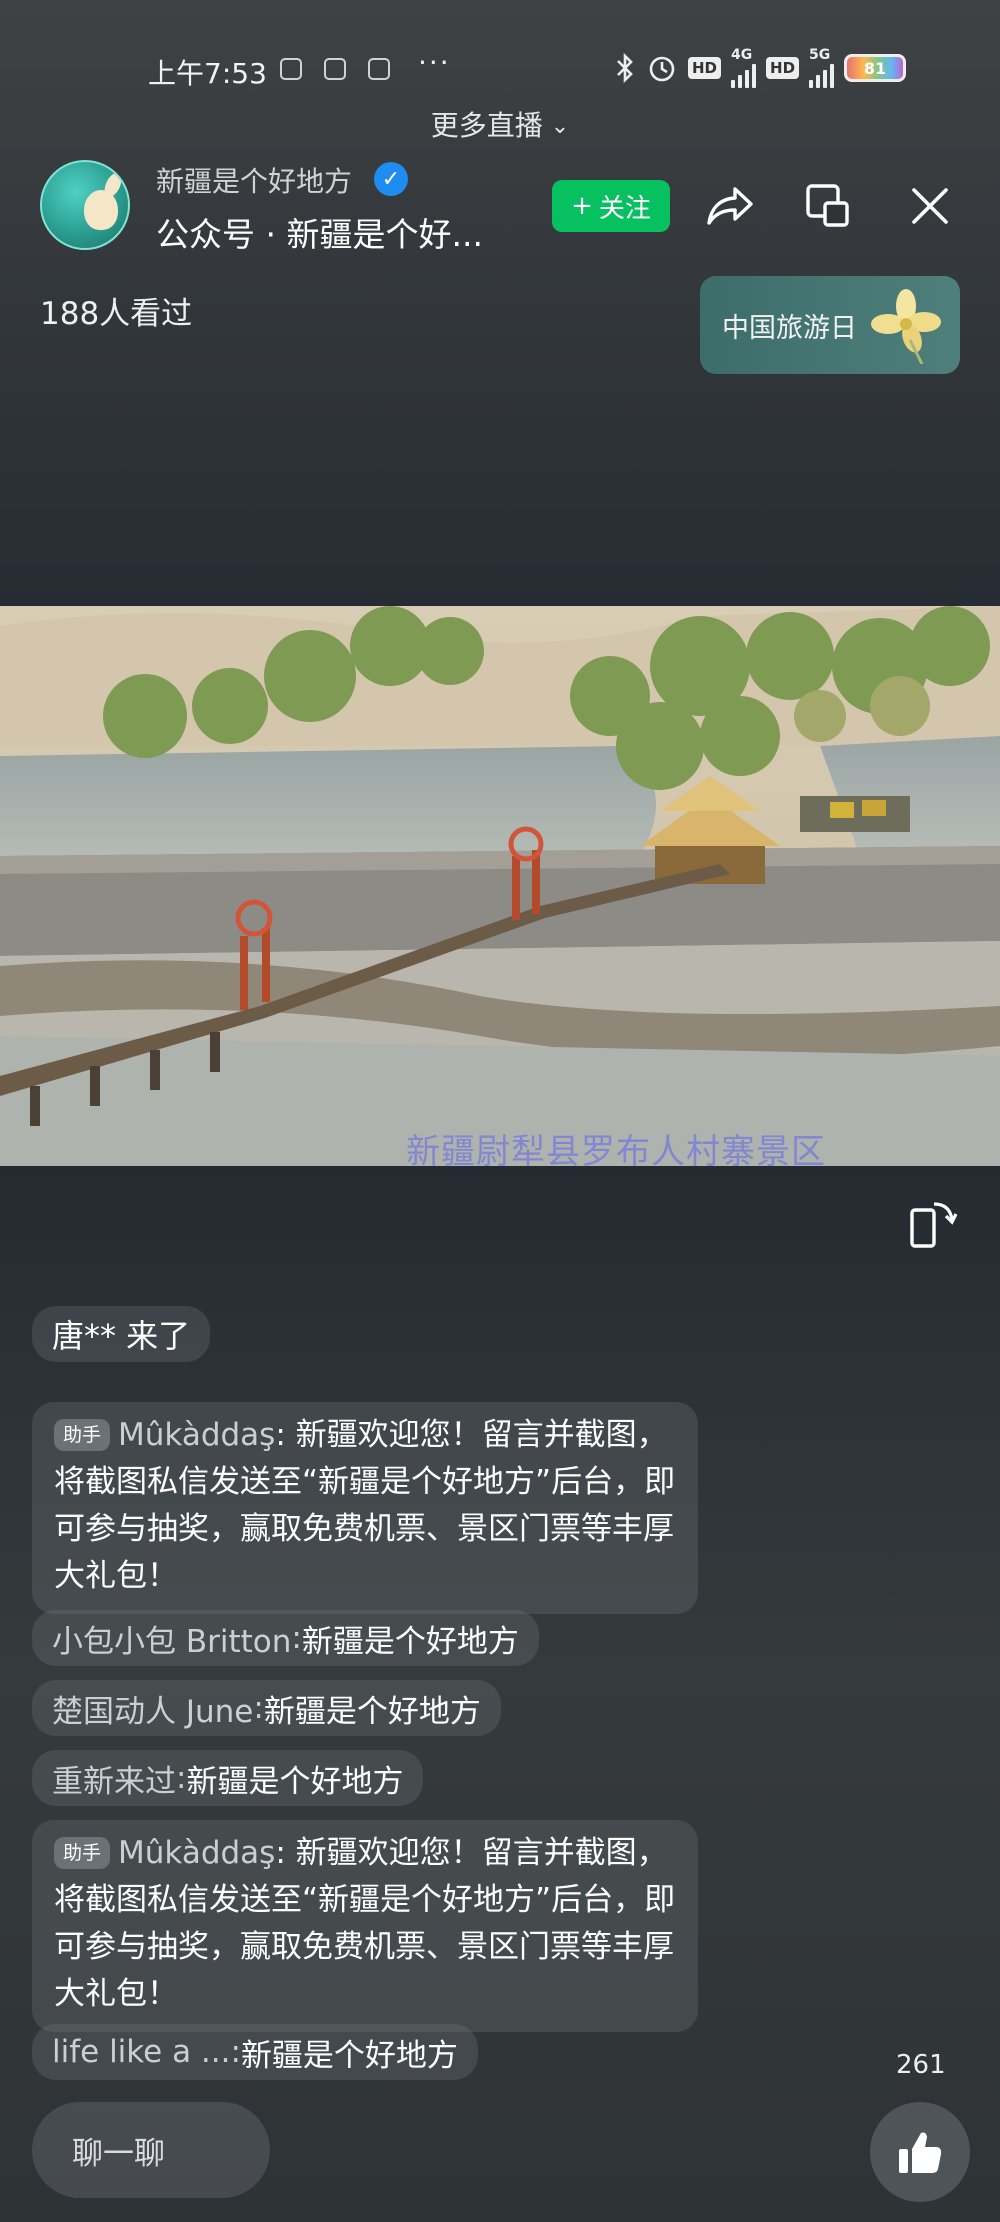 This screenshot has width=1000, height=2222. Describe the element at coordinates (151, 2150) in the screenshot. I see `chat-input: 聊一聊` at that location.